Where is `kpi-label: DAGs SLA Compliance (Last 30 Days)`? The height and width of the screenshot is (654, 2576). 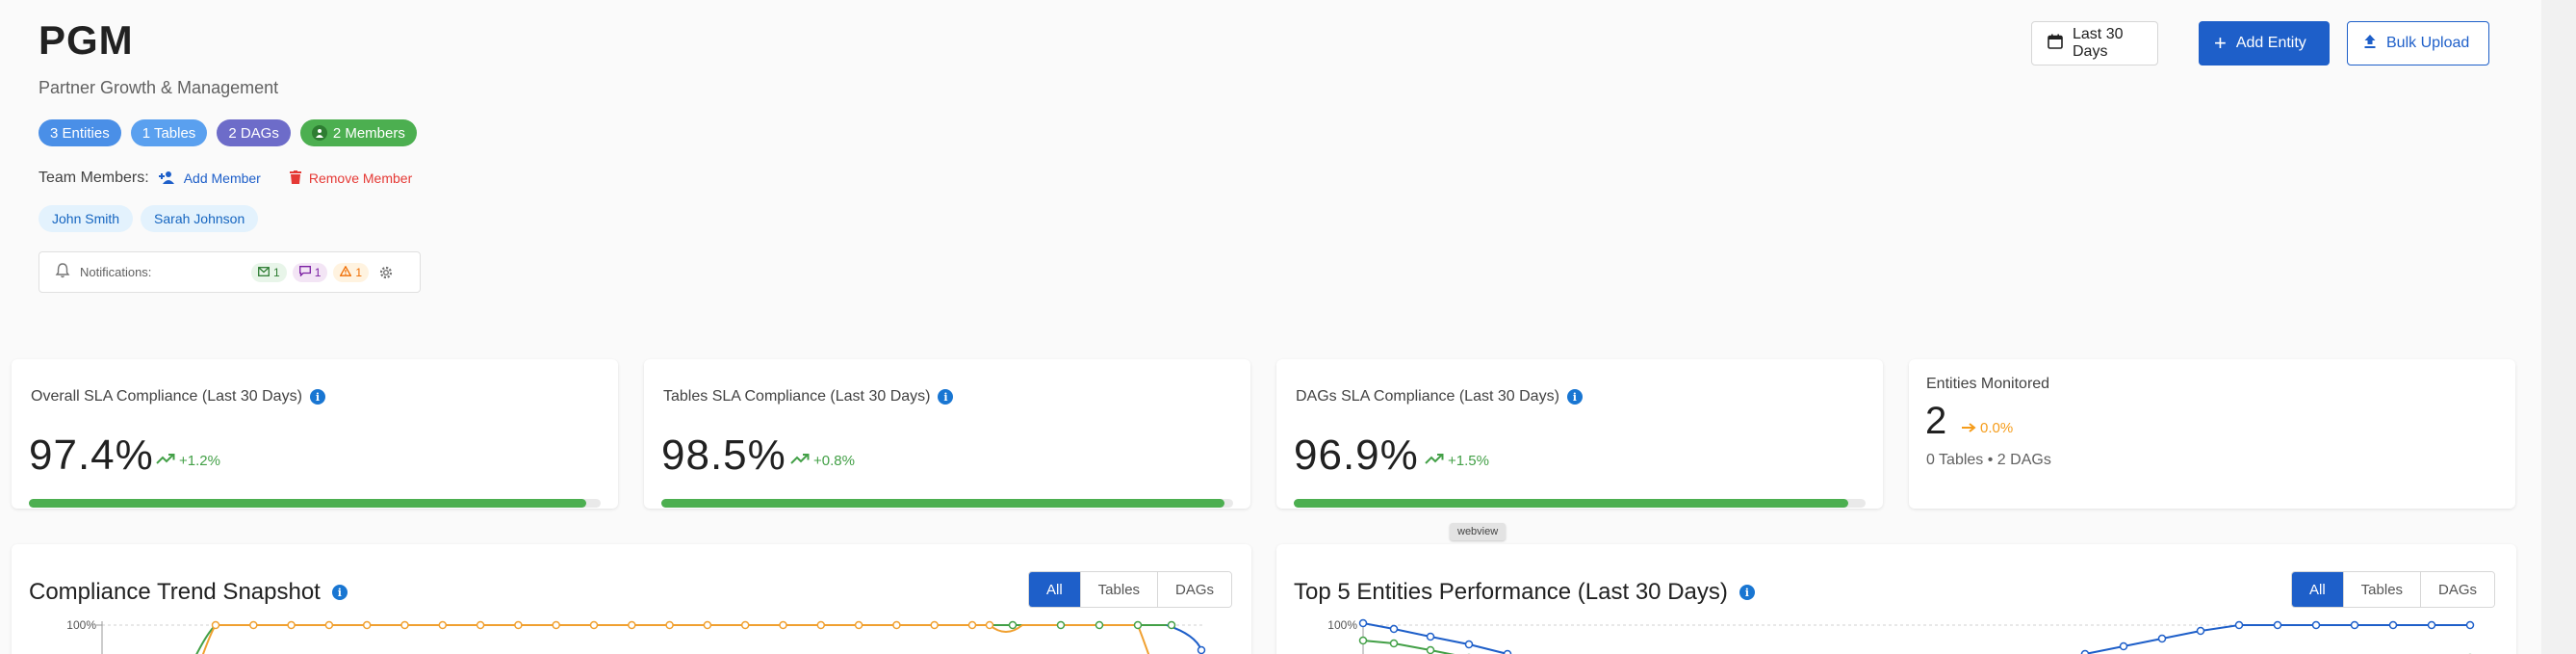 kpi-label: DAGs SLA Compliance (Last 30 Days) is located at coordinates (1428, 396).